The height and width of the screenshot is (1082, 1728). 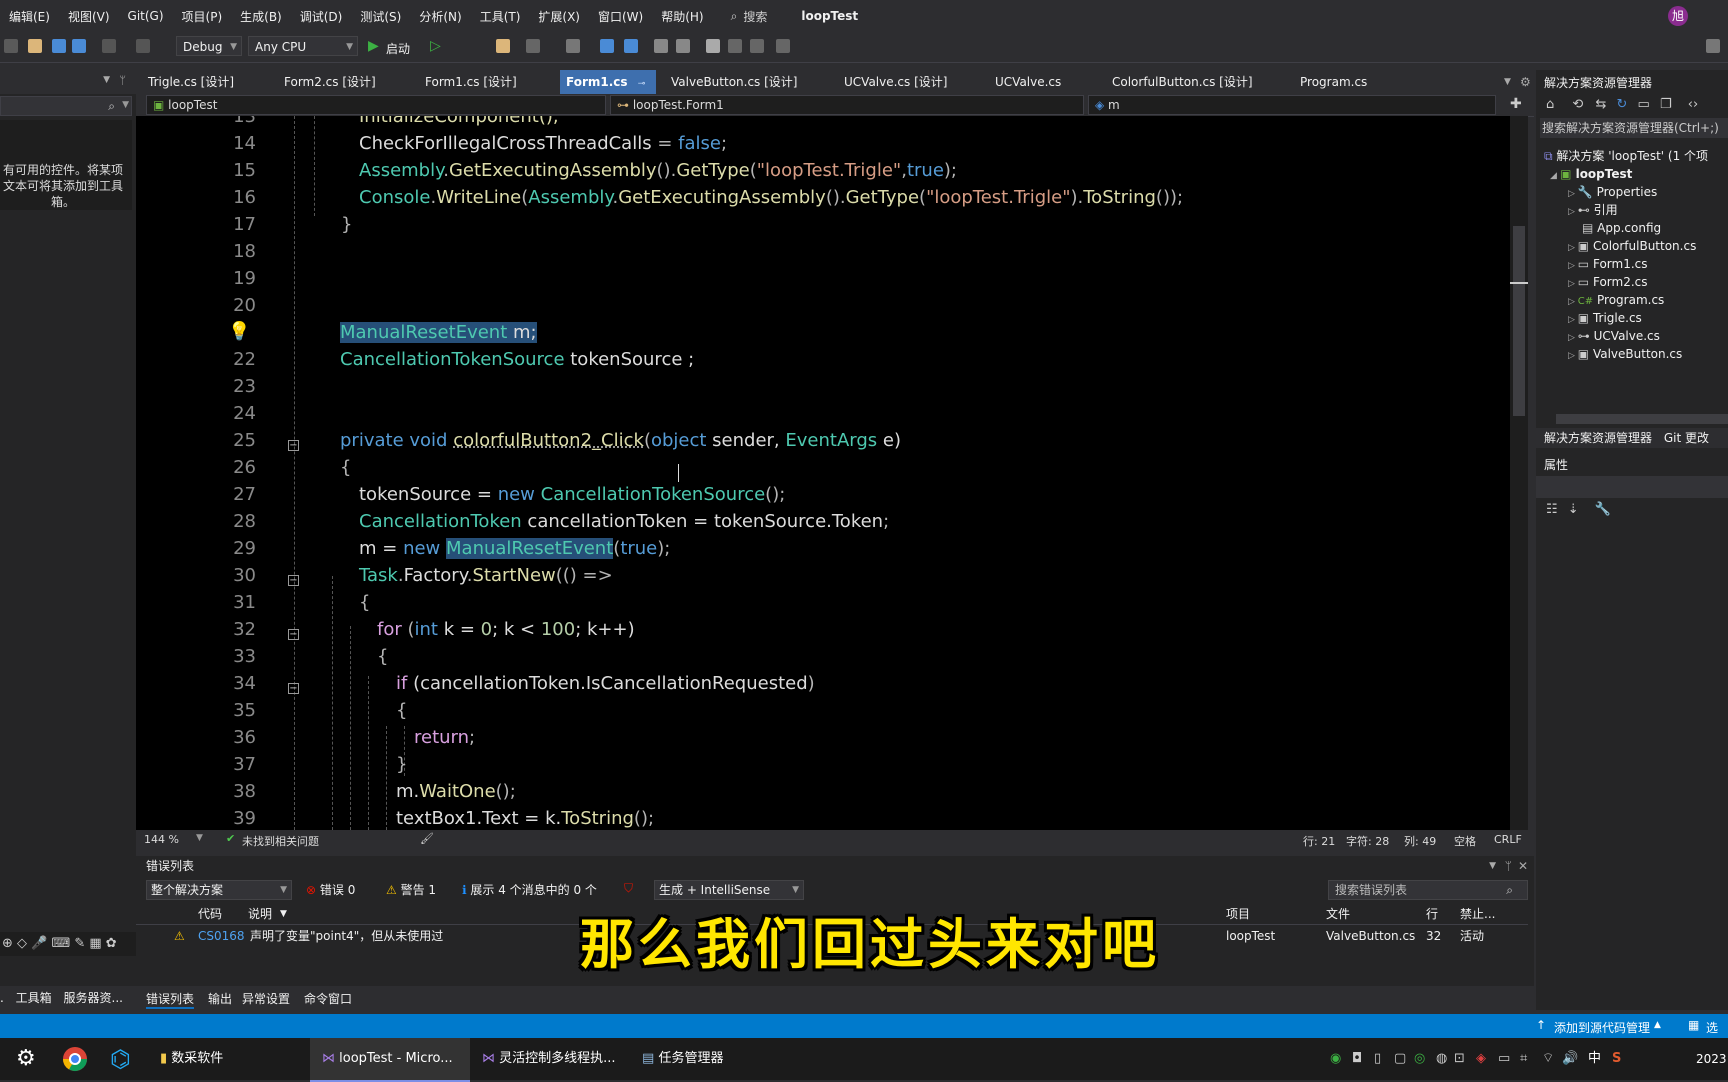 I want to click on layout-icon, so click(x=631, y=46).